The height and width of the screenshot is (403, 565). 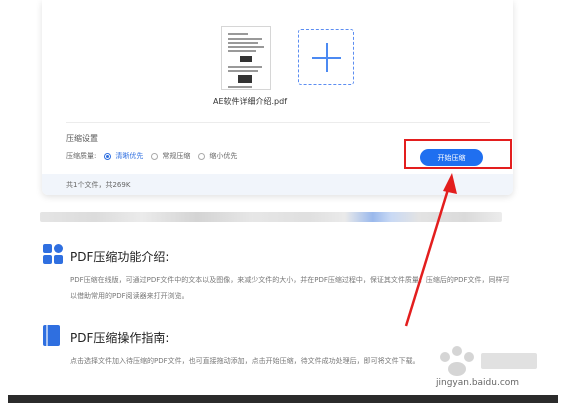 I want to click on bottom-bar, so click(x=283, y=399).